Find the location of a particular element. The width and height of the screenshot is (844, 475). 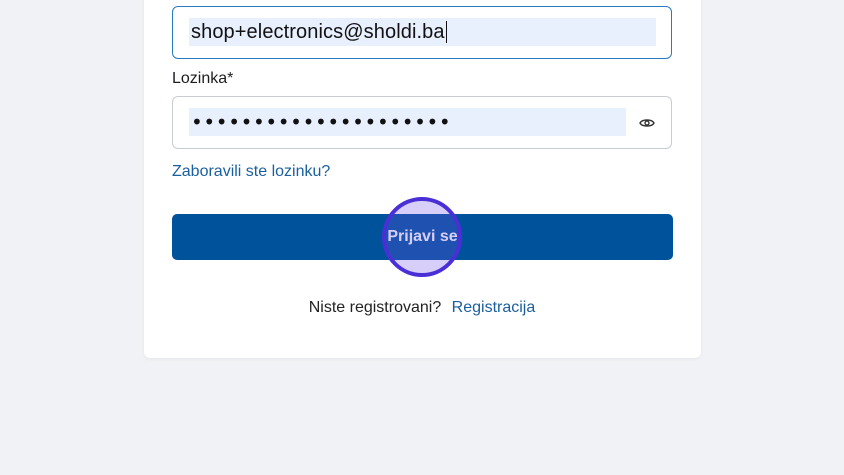

register-prompt: Niste registrovani? is located at coordinates (375, 307).